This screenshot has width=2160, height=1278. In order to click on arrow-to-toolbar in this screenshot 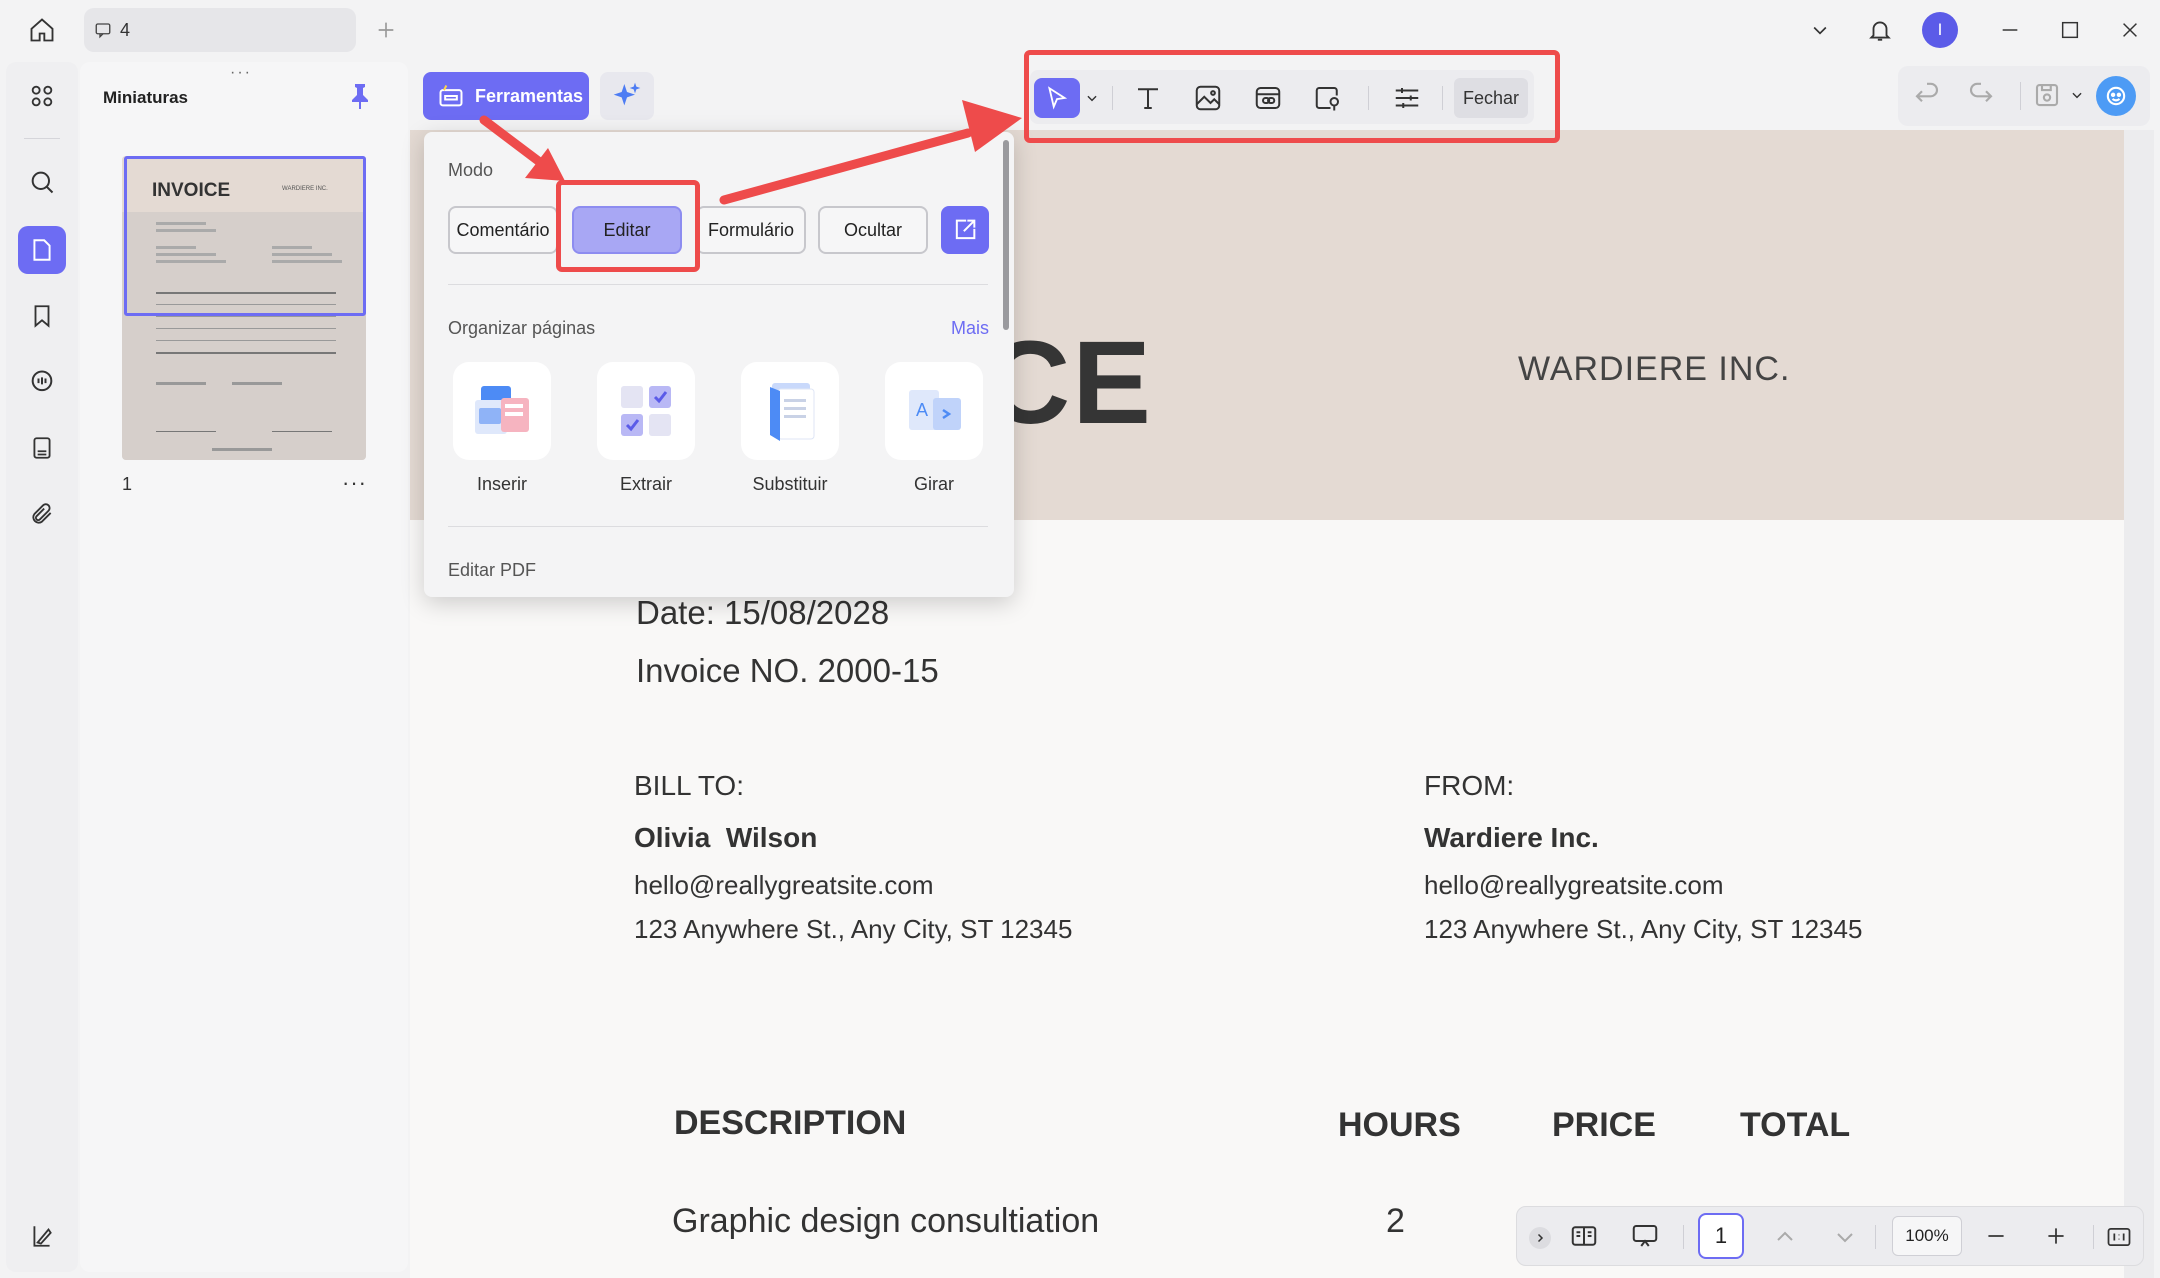, I will do `click(870, 152)`.